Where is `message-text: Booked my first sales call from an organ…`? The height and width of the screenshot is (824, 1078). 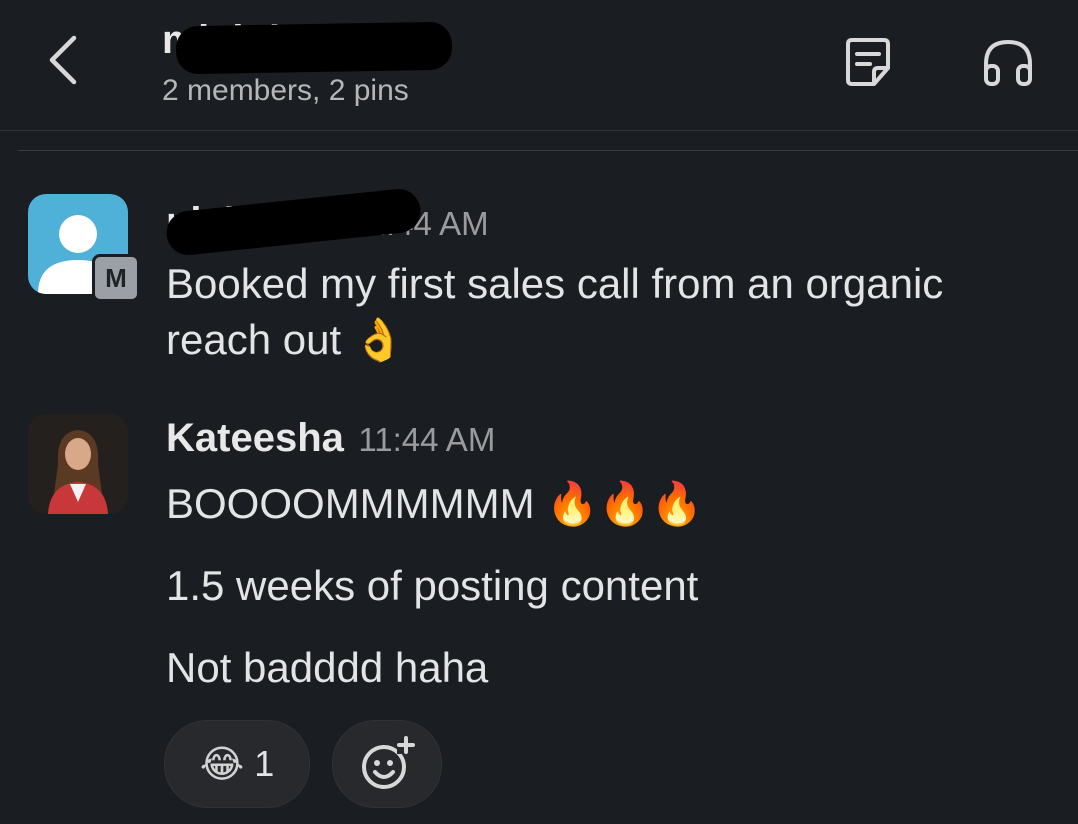 message-text: Booked my first sales call from an organ… is located at coordinates (554, 312).